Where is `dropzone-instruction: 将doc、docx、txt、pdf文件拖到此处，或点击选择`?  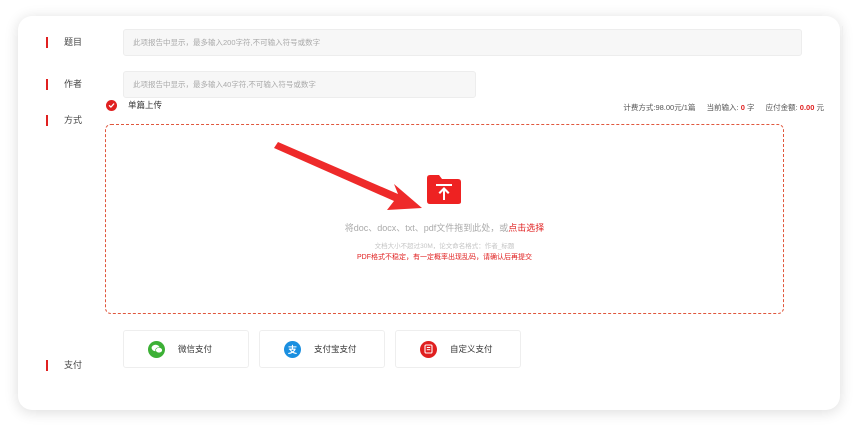
dropzone-instruction: 将doc、docx、txt、pdf文件拖到此处，或点击选择 is located at coordinates (444, 228).